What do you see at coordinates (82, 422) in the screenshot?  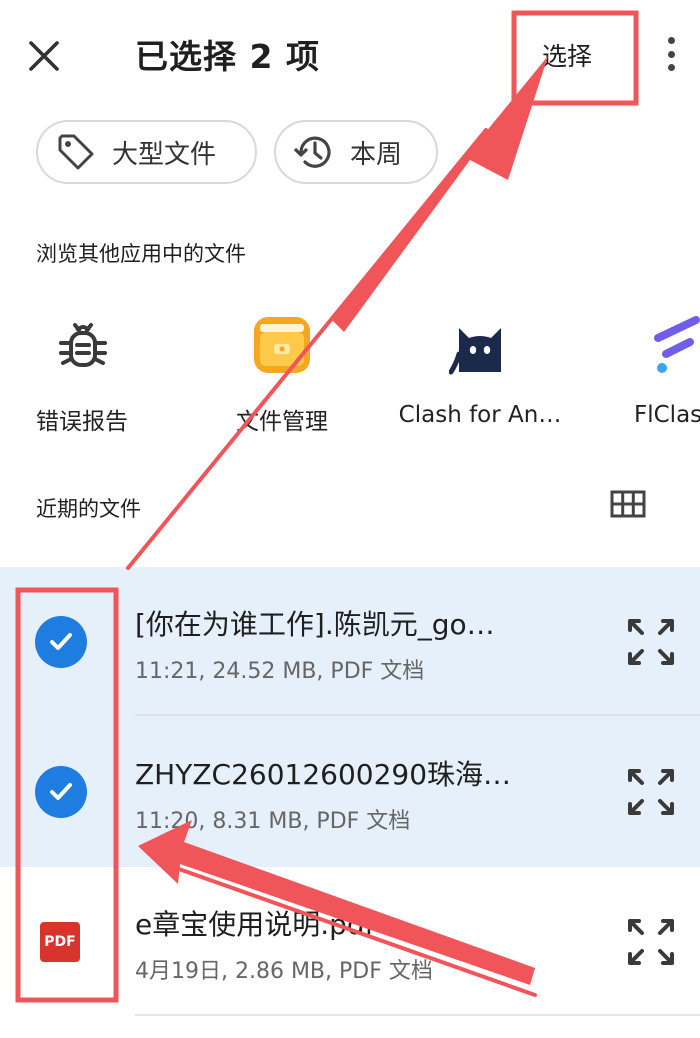 I see `app-label: 错误报告` at bounding box center [82, 422].